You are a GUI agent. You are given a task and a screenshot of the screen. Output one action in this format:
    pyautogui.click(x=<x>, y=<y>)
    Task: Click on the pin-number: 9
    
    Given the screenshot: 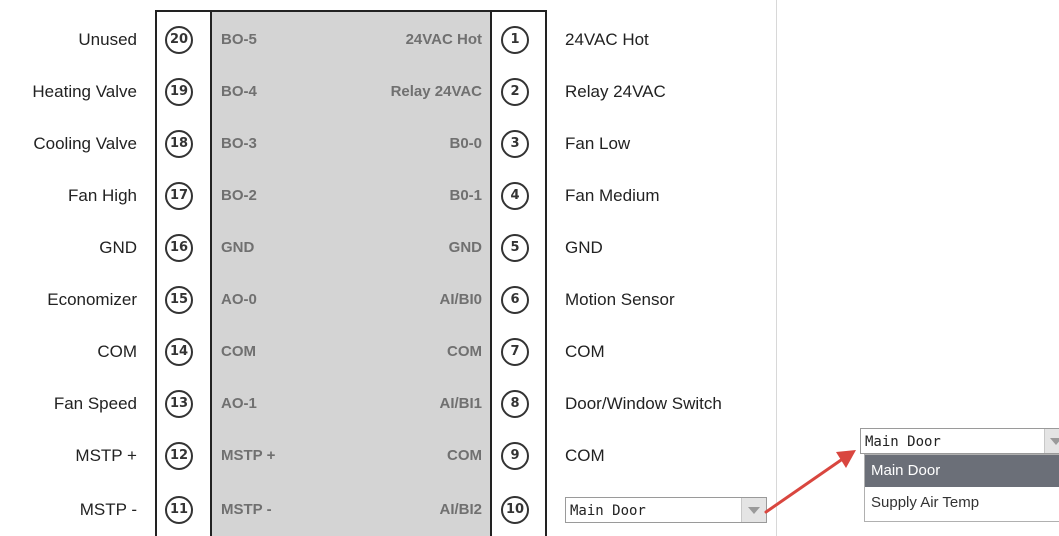 What is the action you would take?
    pyautogui.click(x=515, y=456)
    